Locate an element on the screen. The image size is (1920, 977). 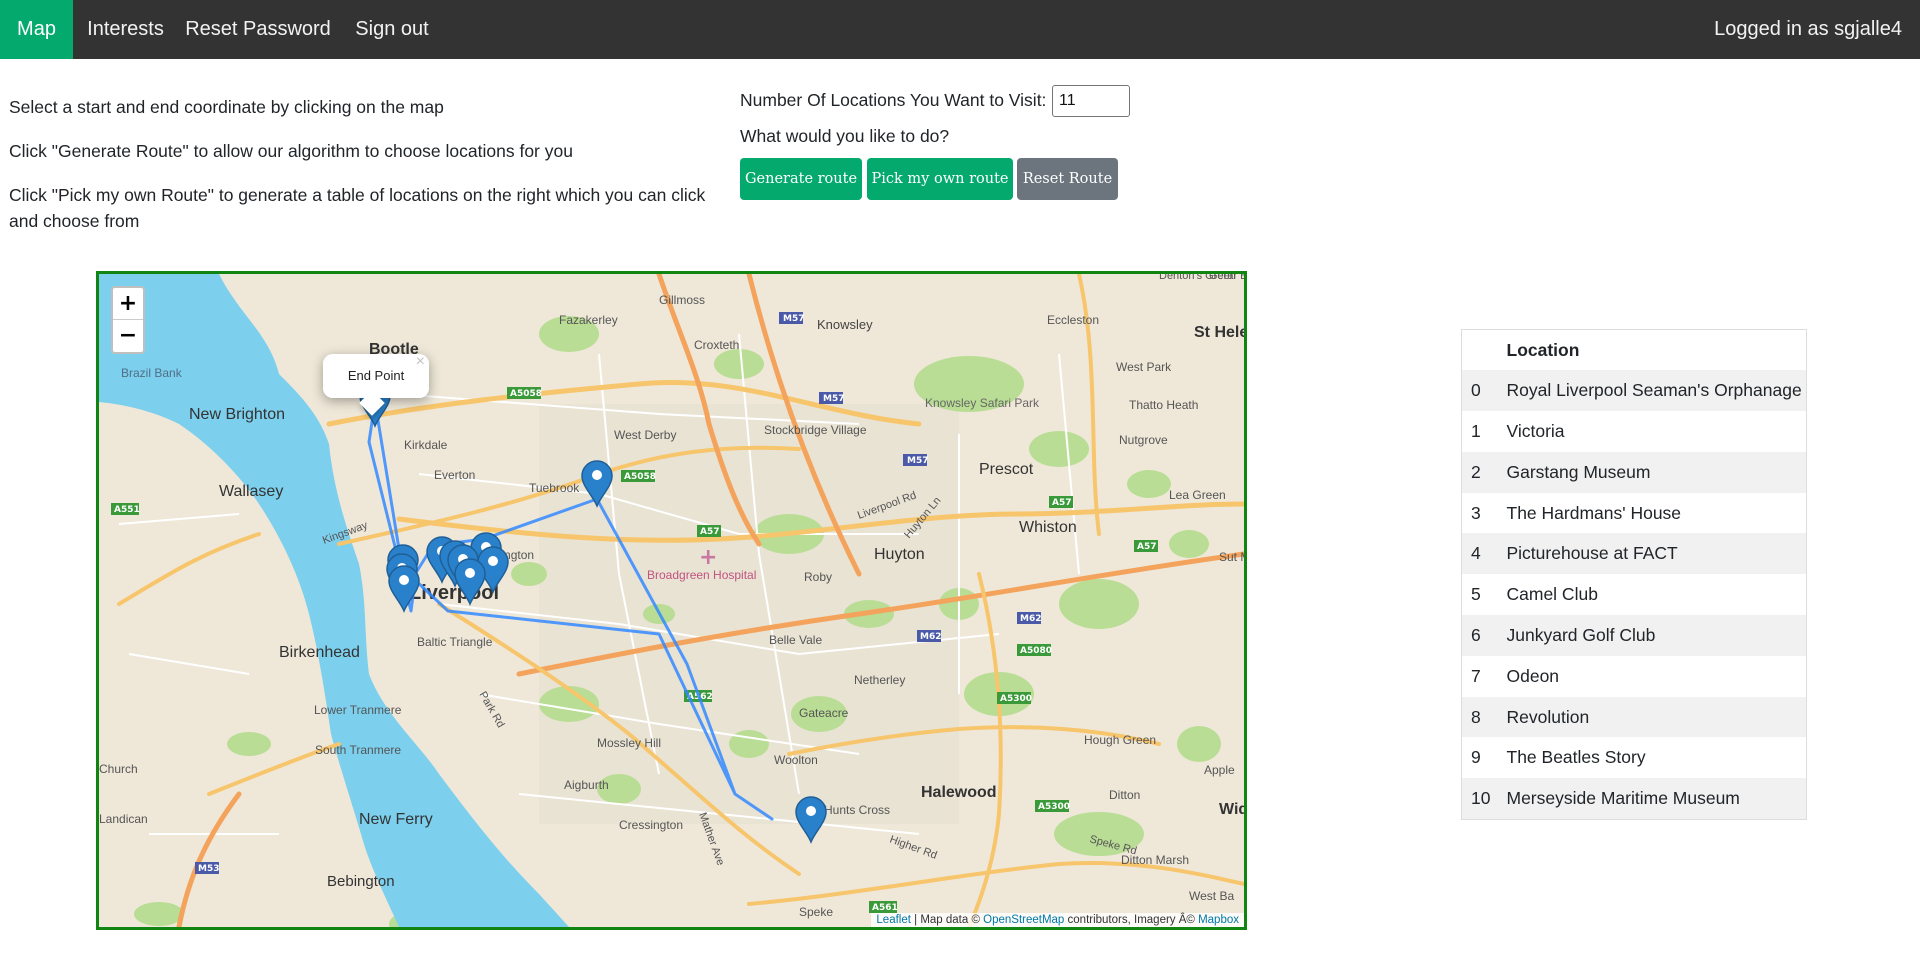
table-row: 8 Revolution is located at coordinates (1634, 717).